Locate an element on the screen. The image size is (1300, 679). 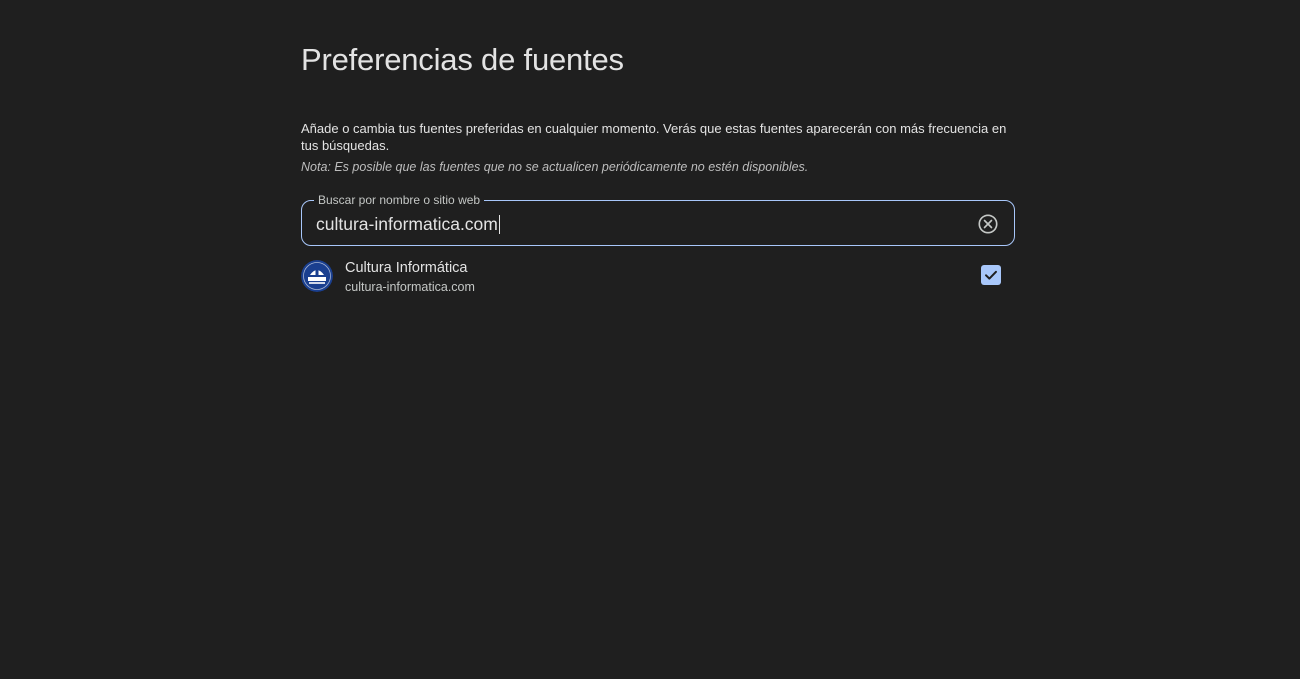
result-checkbox is located at coordinates (991, 275).